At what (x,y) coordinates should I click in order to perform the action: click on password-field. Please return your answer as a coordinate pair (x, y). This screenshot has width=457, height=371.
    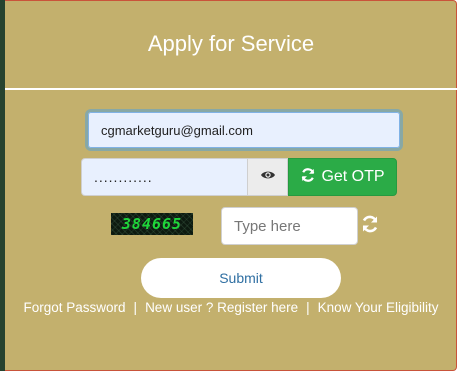
    Looking at the image, I should click on (164, 177).